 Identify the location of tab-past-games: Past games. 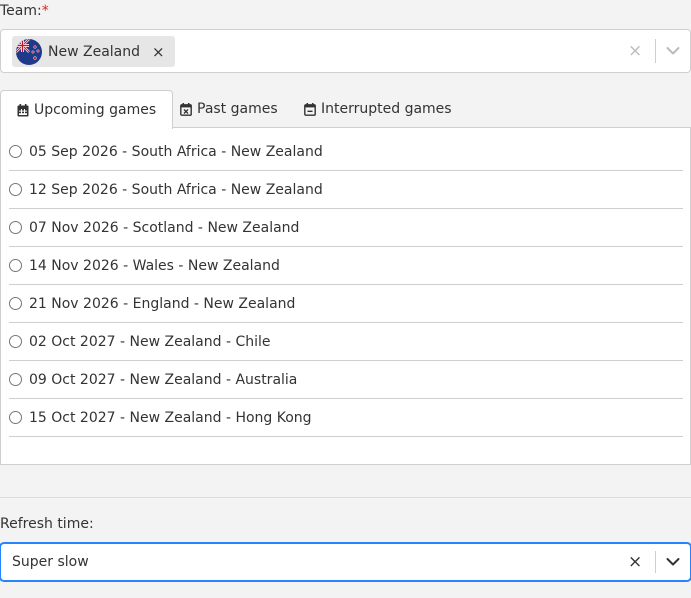
(229, 109).